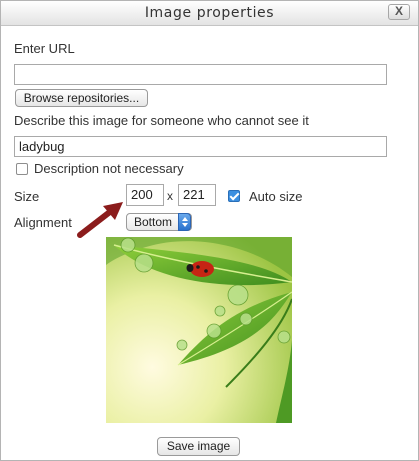 Image resolution: width=419 pixels, height=461 pixels. Describe the element at coordinates (234, 196) in the screenshot. I see `auto-size-checkbox` at that location.